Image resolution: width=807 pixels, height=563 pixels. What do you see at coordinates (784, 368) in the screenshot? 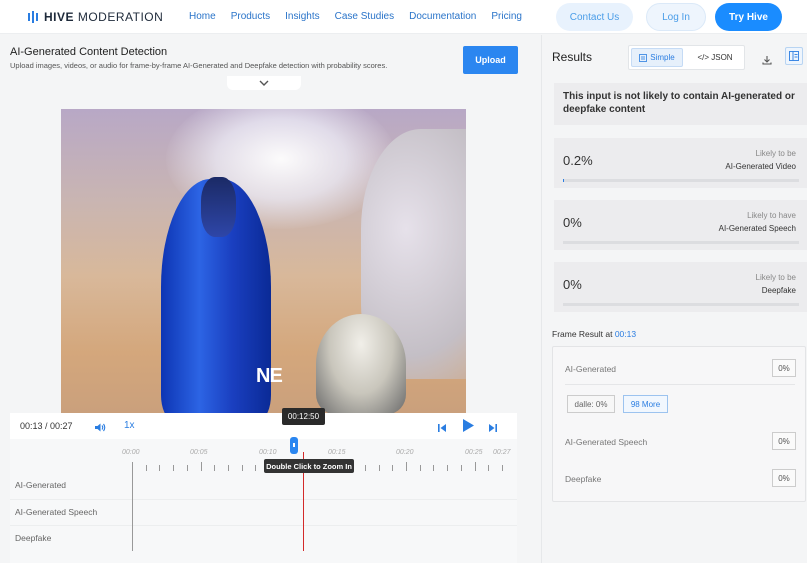
I see `frame-ai-value: 0%` at bounding box center [784, 368].